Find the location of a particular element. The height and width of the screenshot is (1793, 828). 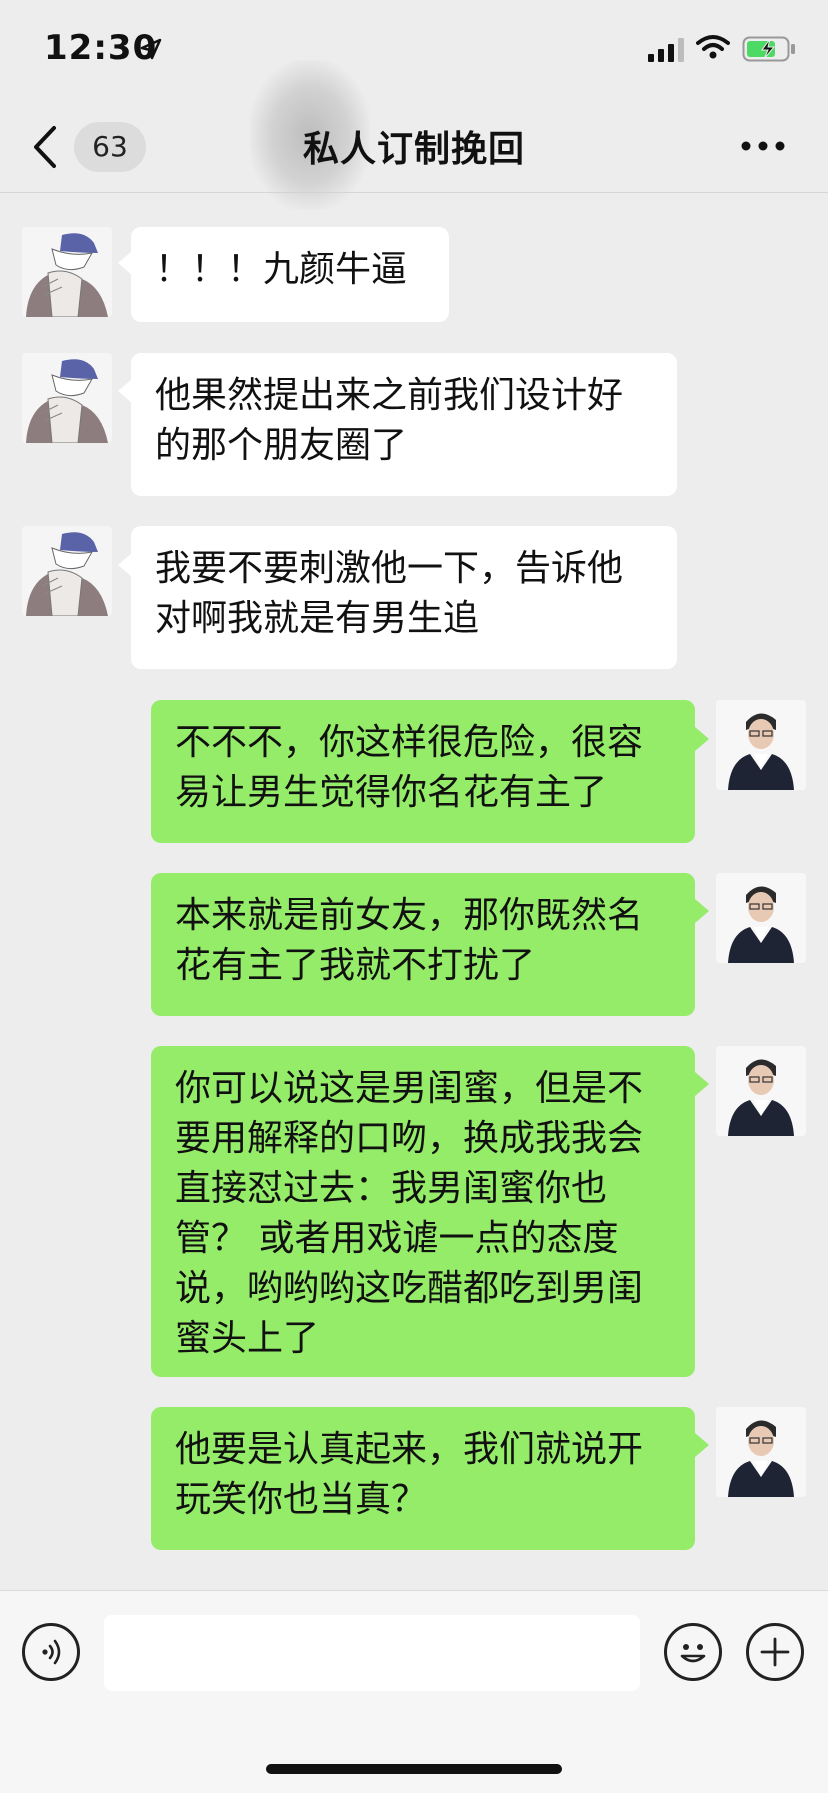

plus-icon is located at coordinates (775, 1652).